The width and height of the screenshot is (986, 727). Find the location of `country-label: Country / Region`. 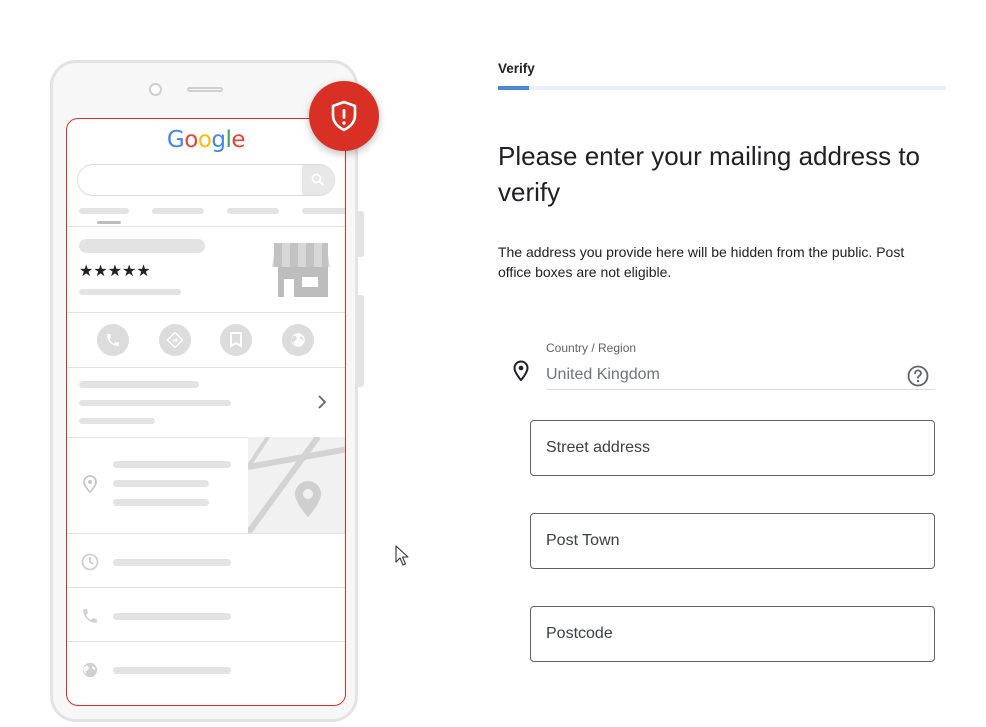

country-label: Country / Region is located at coordinates (591, 348).